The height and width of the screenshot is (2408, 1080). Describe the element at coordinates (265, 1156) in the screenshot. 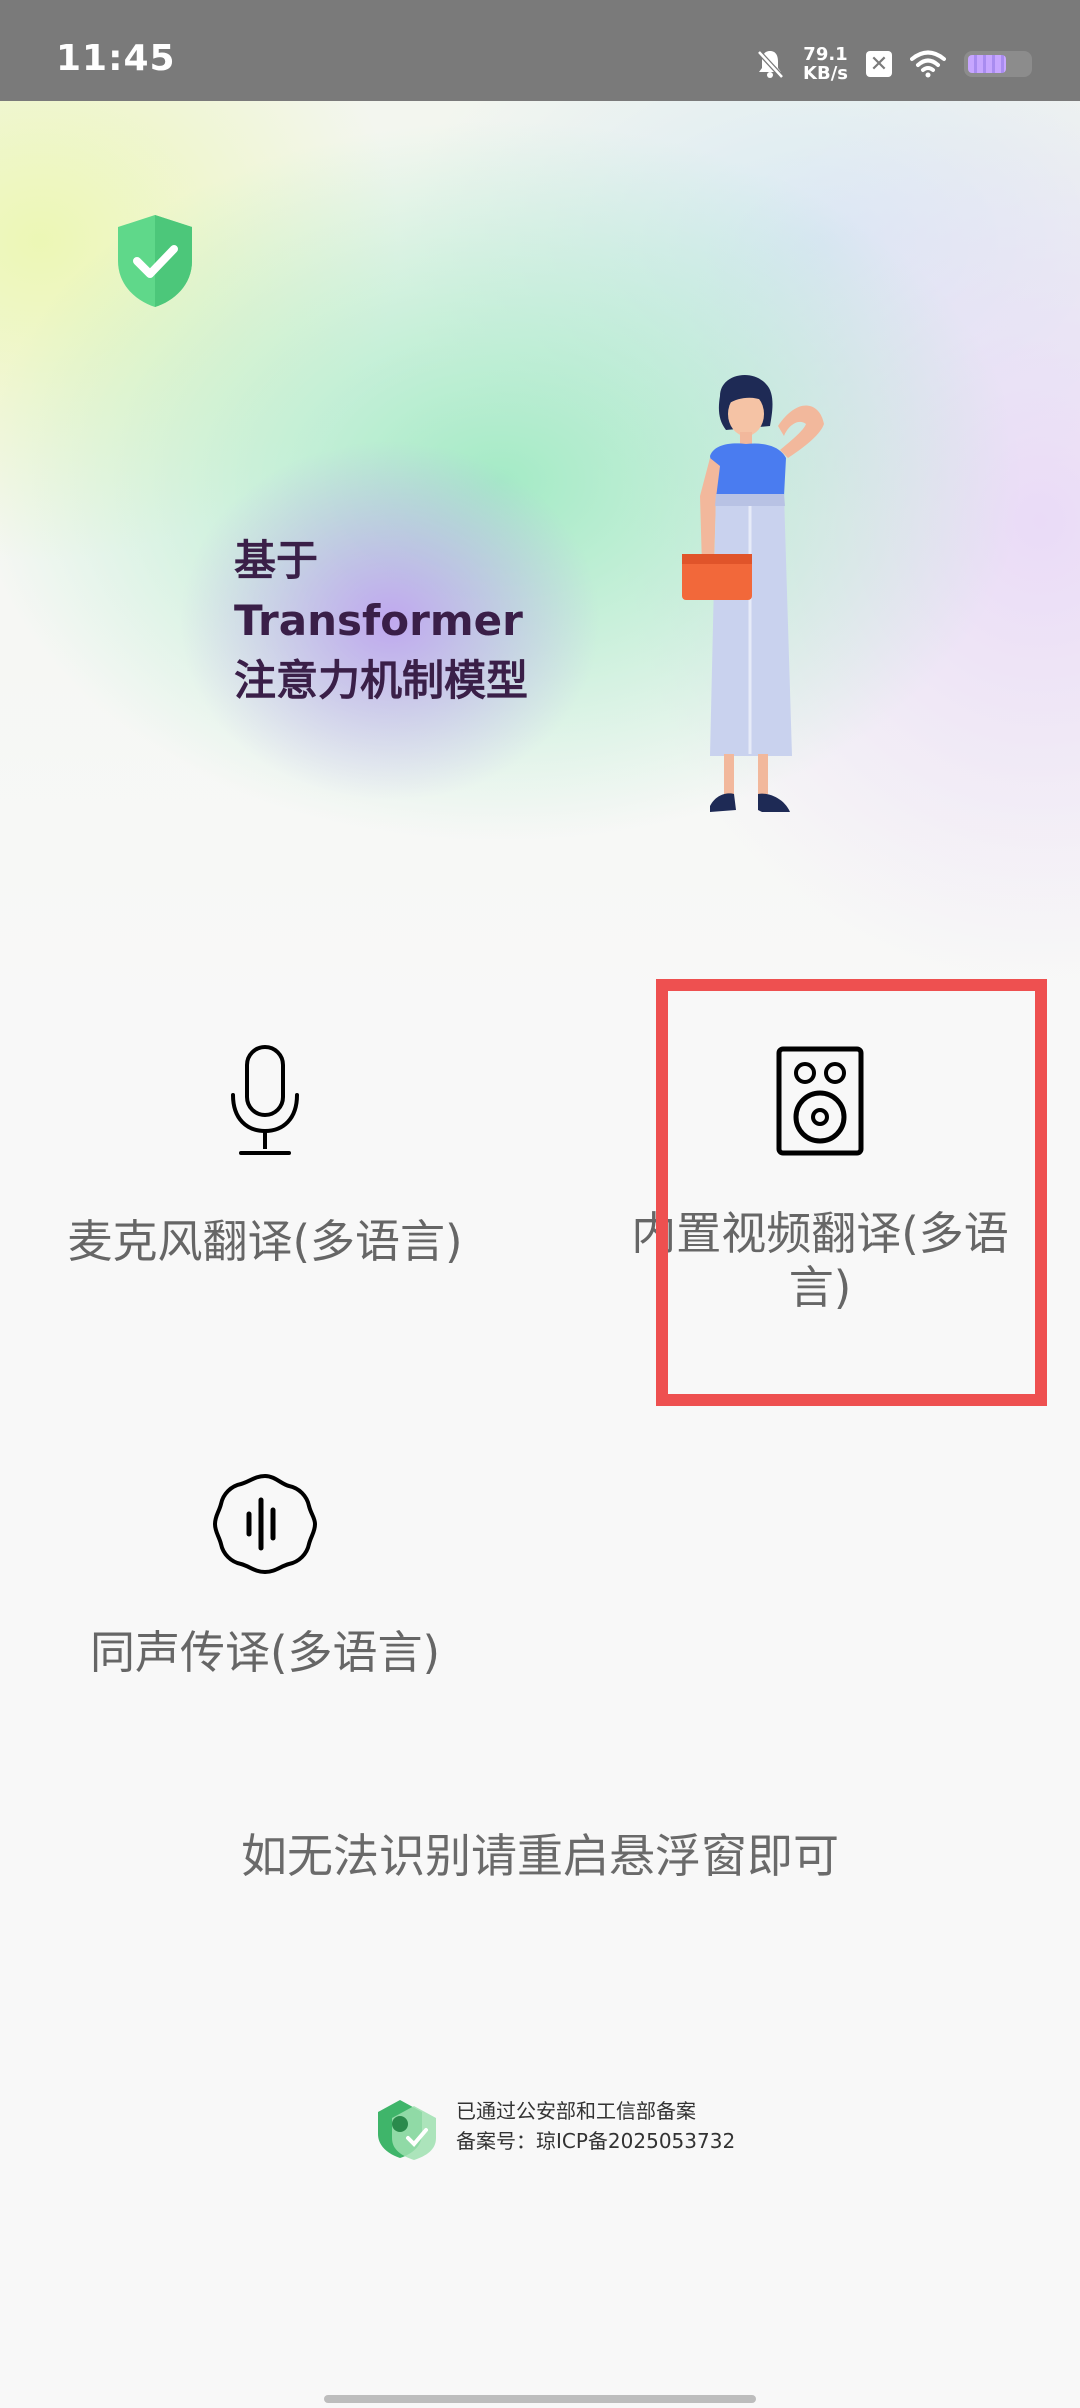

I see `mic-translation-button: 麦克风翻译(多语言)` at that location.